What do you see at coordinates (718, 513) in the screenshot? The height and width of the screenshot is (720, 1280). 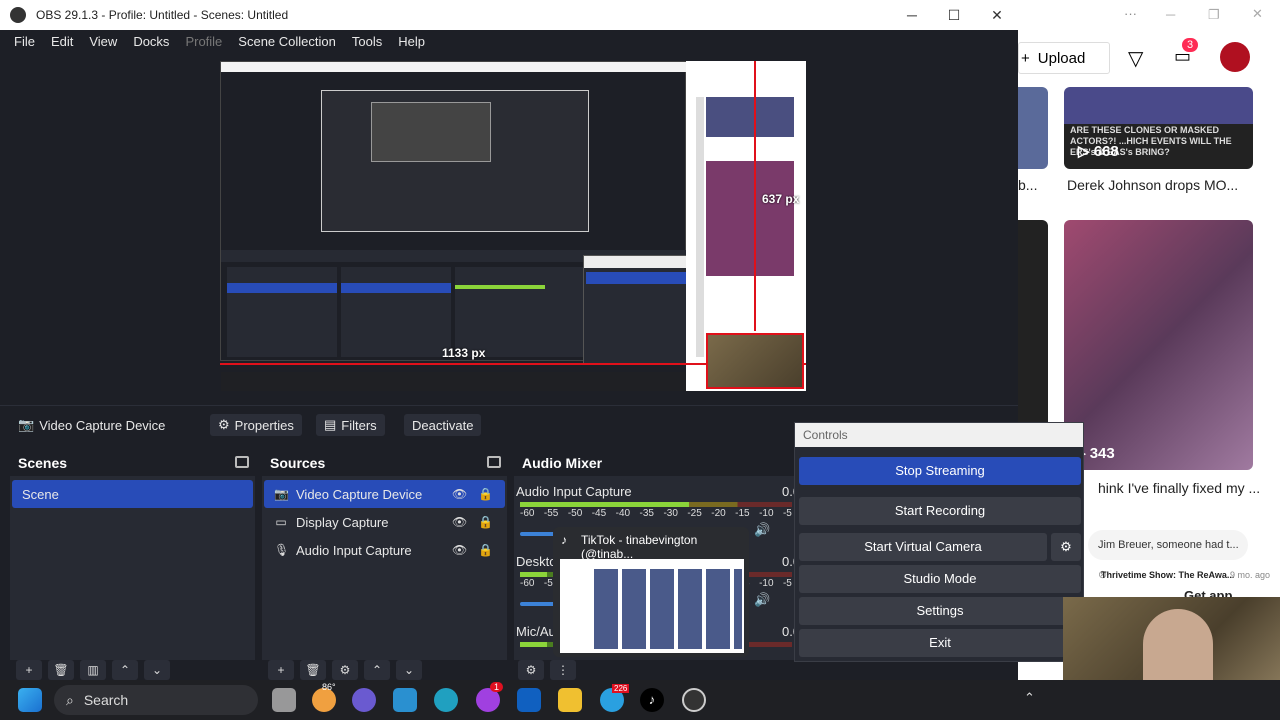 I see `tick-label: -20` at bounding box center [718, 513].